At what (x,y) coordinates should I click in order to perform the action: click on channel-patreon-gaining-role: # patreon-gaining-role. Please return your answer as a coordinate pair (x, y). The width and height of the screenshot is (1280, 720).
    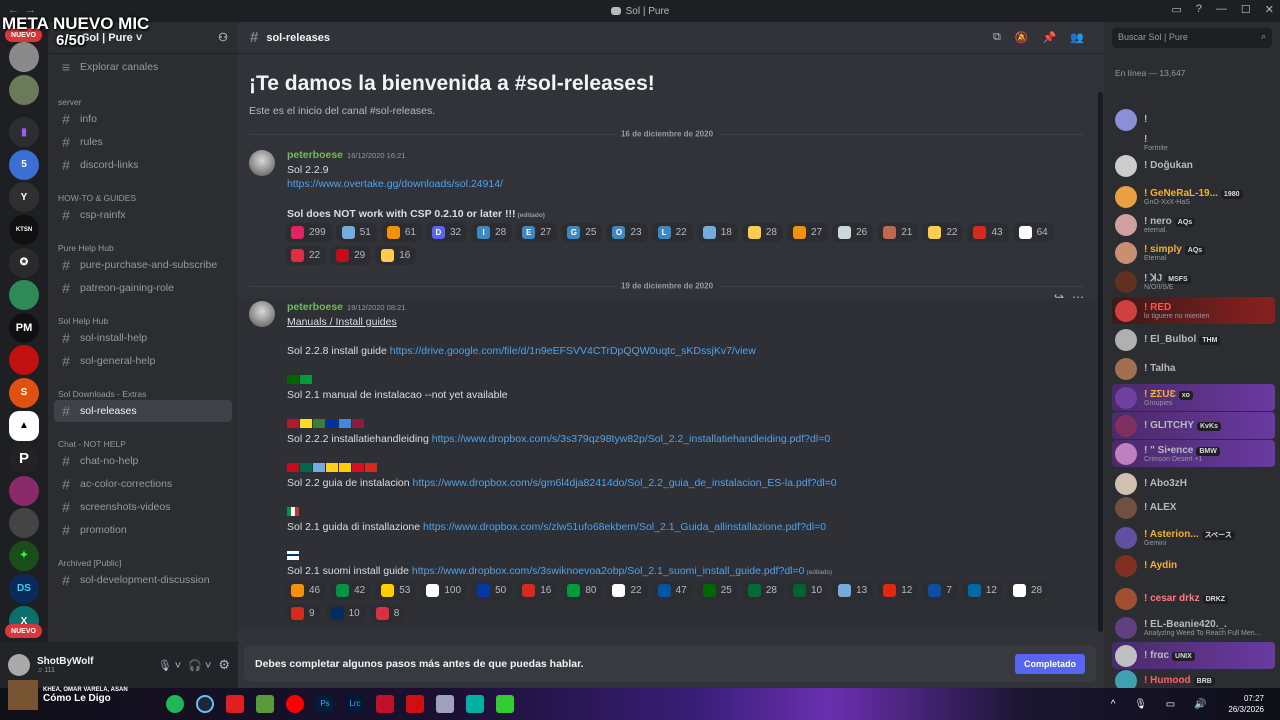
    Looking at the image, I should click on (143, 288).